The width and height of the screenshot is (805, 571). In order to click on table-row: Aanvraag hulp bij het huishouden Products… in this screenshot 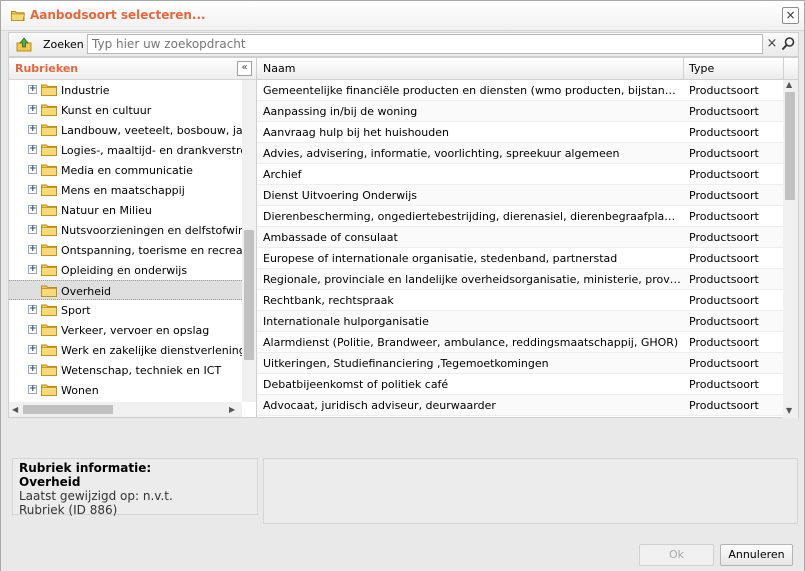, I will do `click(520, 132)`.